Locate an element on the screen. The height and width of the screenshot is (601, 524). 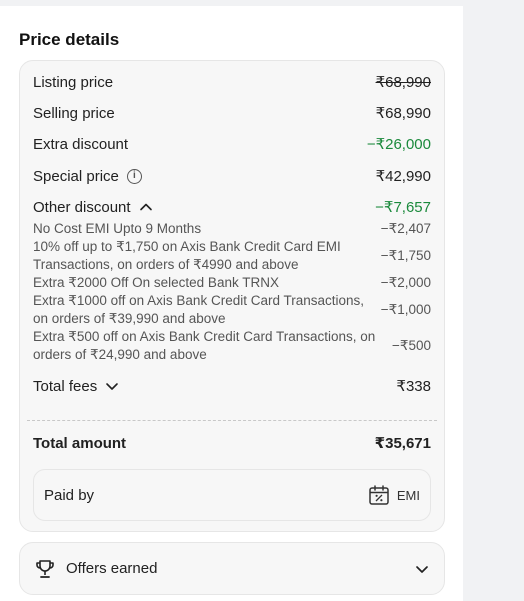
total-amount-row: Total amount ₹35,671 is located at coordinates (232, 443).